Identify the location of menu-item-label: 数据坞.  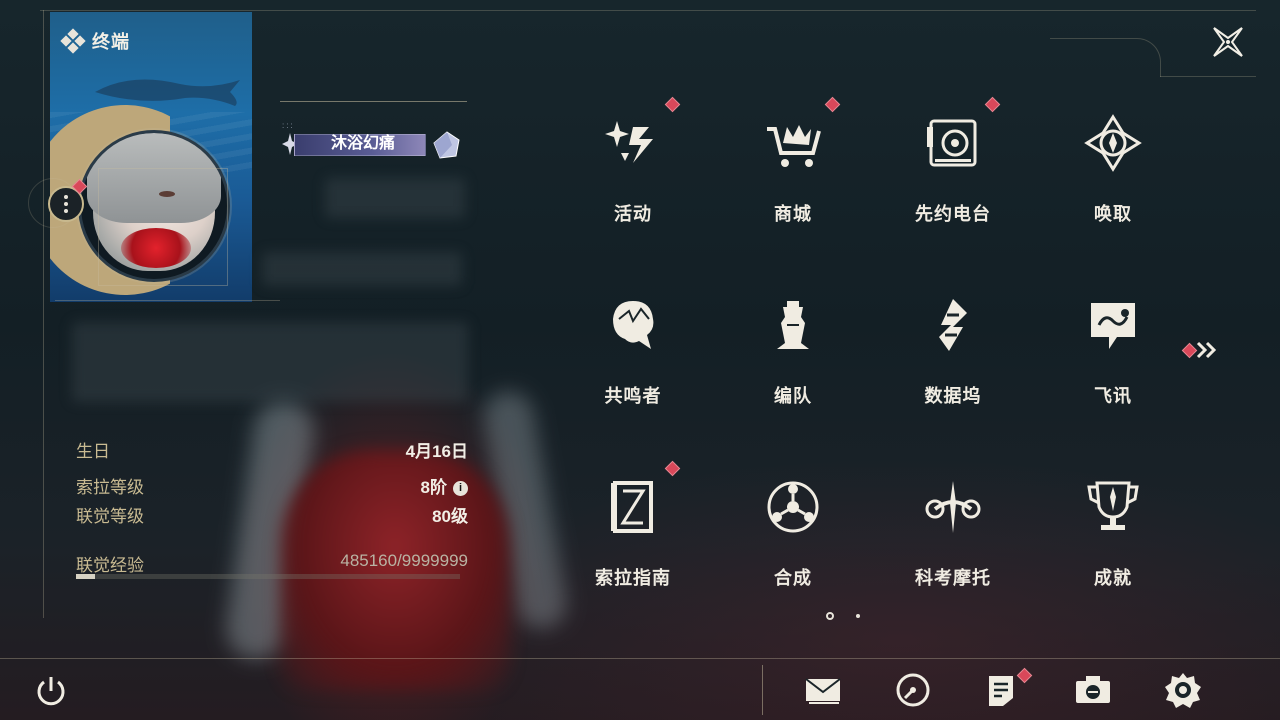
(953, 396).